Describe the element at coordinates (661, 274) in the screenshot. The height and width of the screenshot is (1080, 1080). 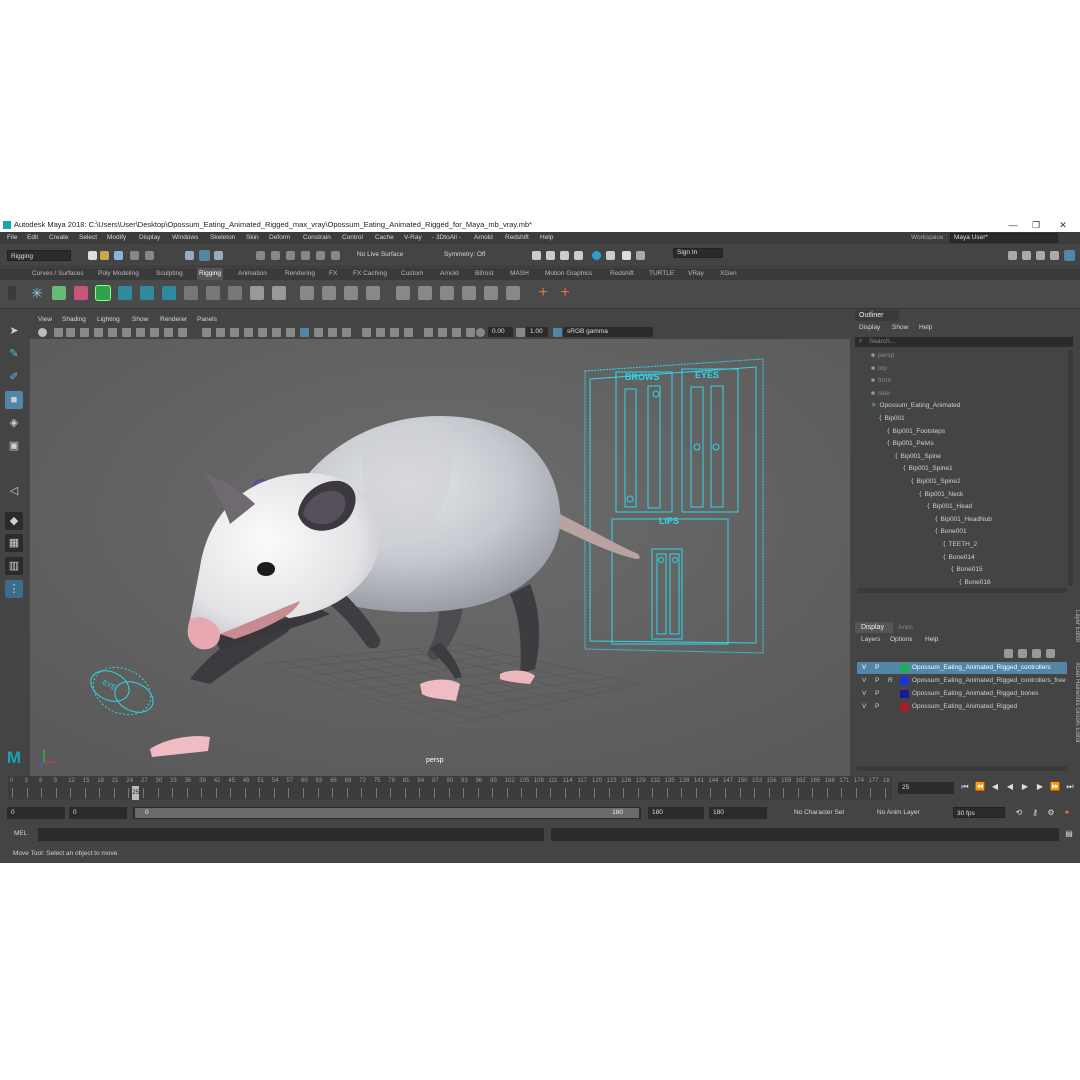
I see `shelf-tab-turtle: TURTLE` at that location.